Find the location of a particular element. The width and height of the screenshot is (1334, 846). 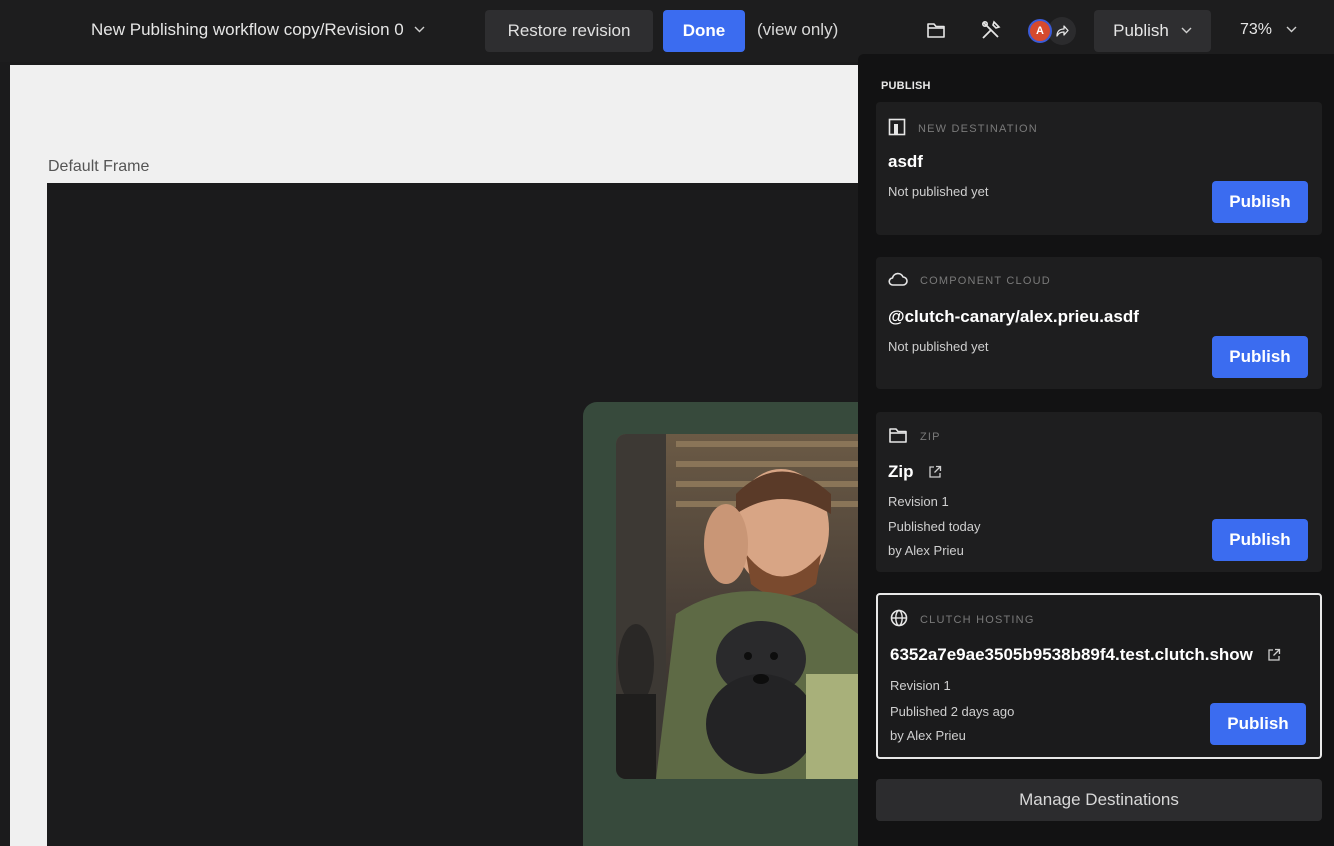

frame-label: Default Frame is located at coordinates (98, 167).